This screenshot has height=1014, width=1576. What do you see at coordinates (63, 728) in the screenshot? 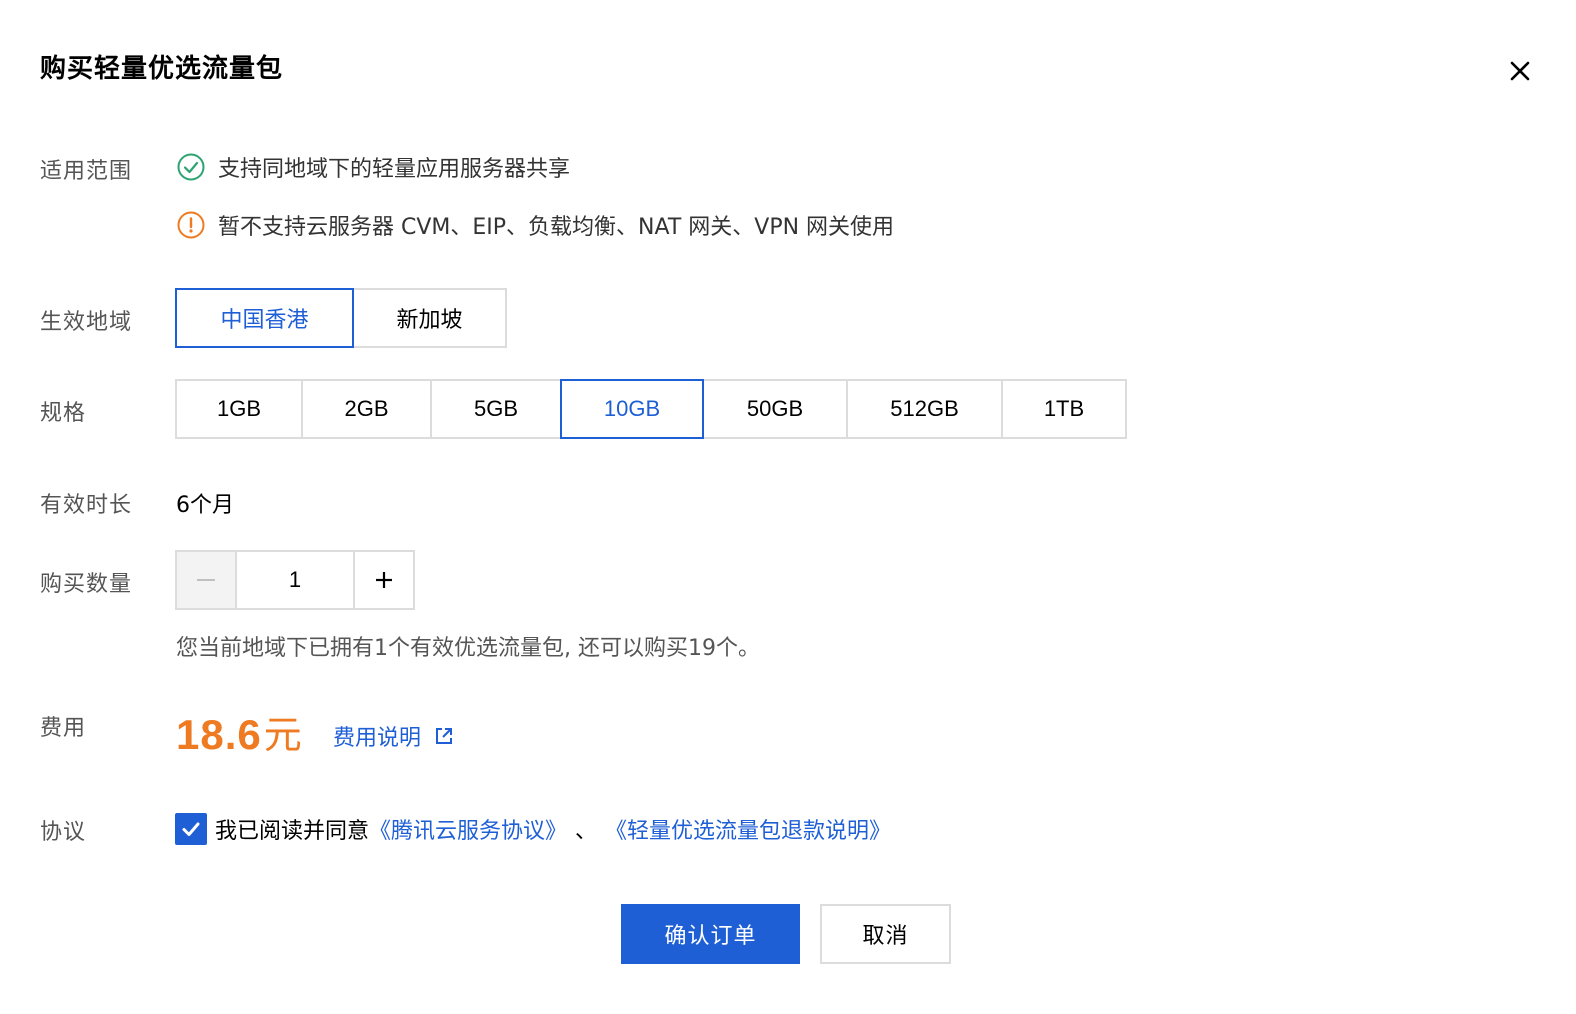
I see `fee-label: 费用` at bounding box center [63, 728].